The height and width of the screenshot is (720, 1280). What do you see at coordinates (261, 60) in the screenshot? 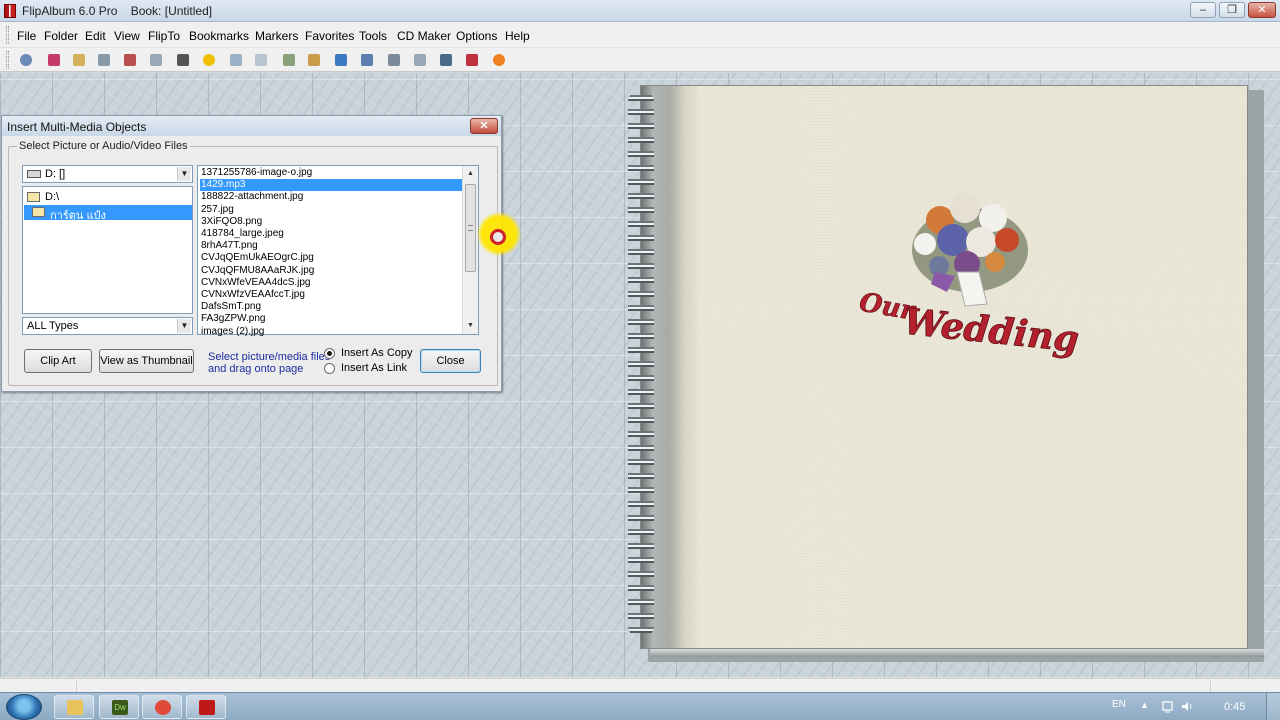
I see `two-pages-icon` at bounding box center [261, 60].